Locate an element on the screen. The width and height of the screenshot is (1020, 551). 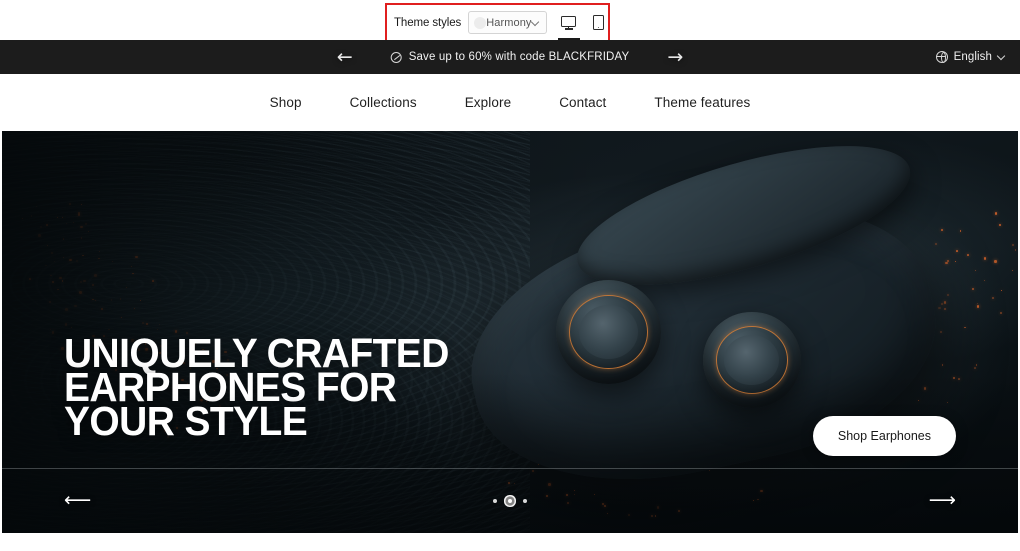
nav-item-theme-features: Theme features is located at coordinates (702, 102).